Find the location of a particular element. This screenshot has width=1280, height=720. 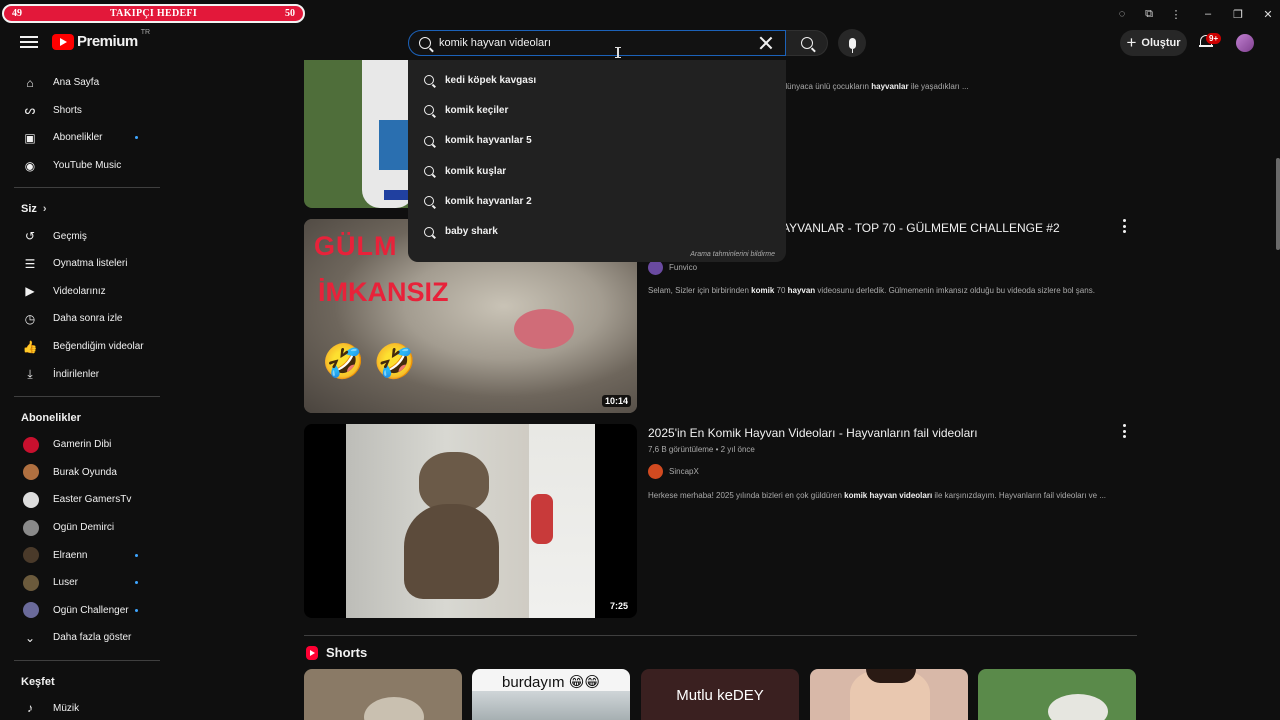

close-window-icon: ✕ is located at coordinates (1268, 14).